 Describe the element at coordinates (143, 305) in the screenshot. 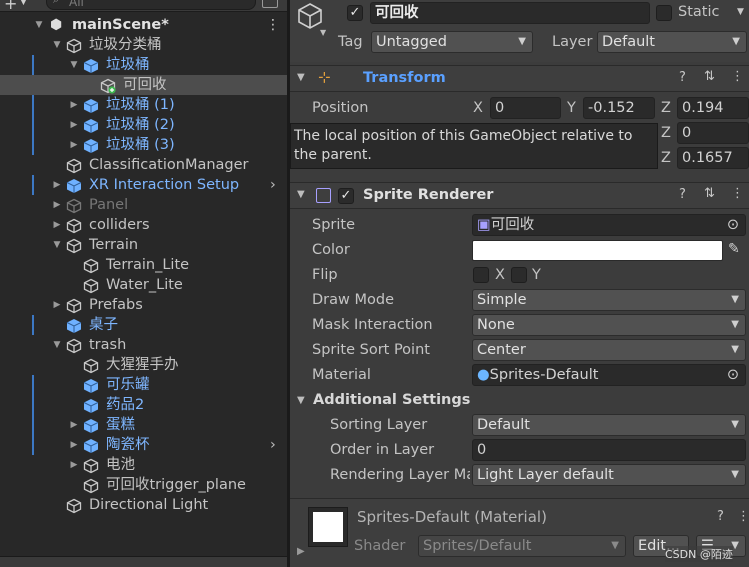

I see `hierarchy-item: ▶ Prefabs` at that location.